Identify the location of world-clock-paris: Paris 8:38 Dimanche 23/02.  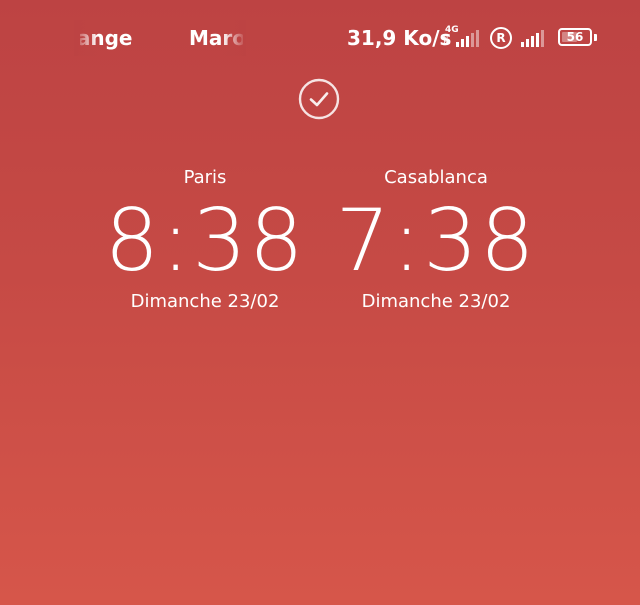
(205, 240).